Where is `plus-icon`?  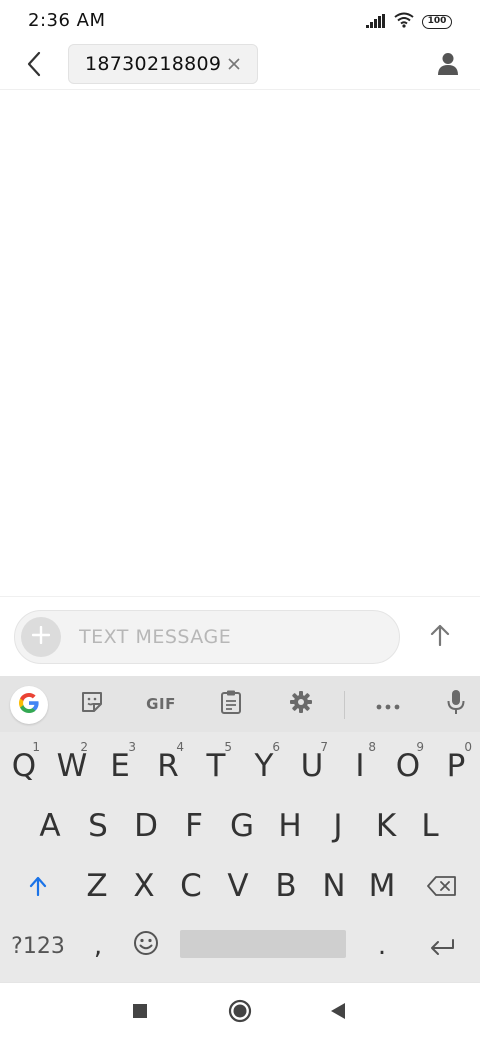 plus-icon is located at coordinates (41, 636).